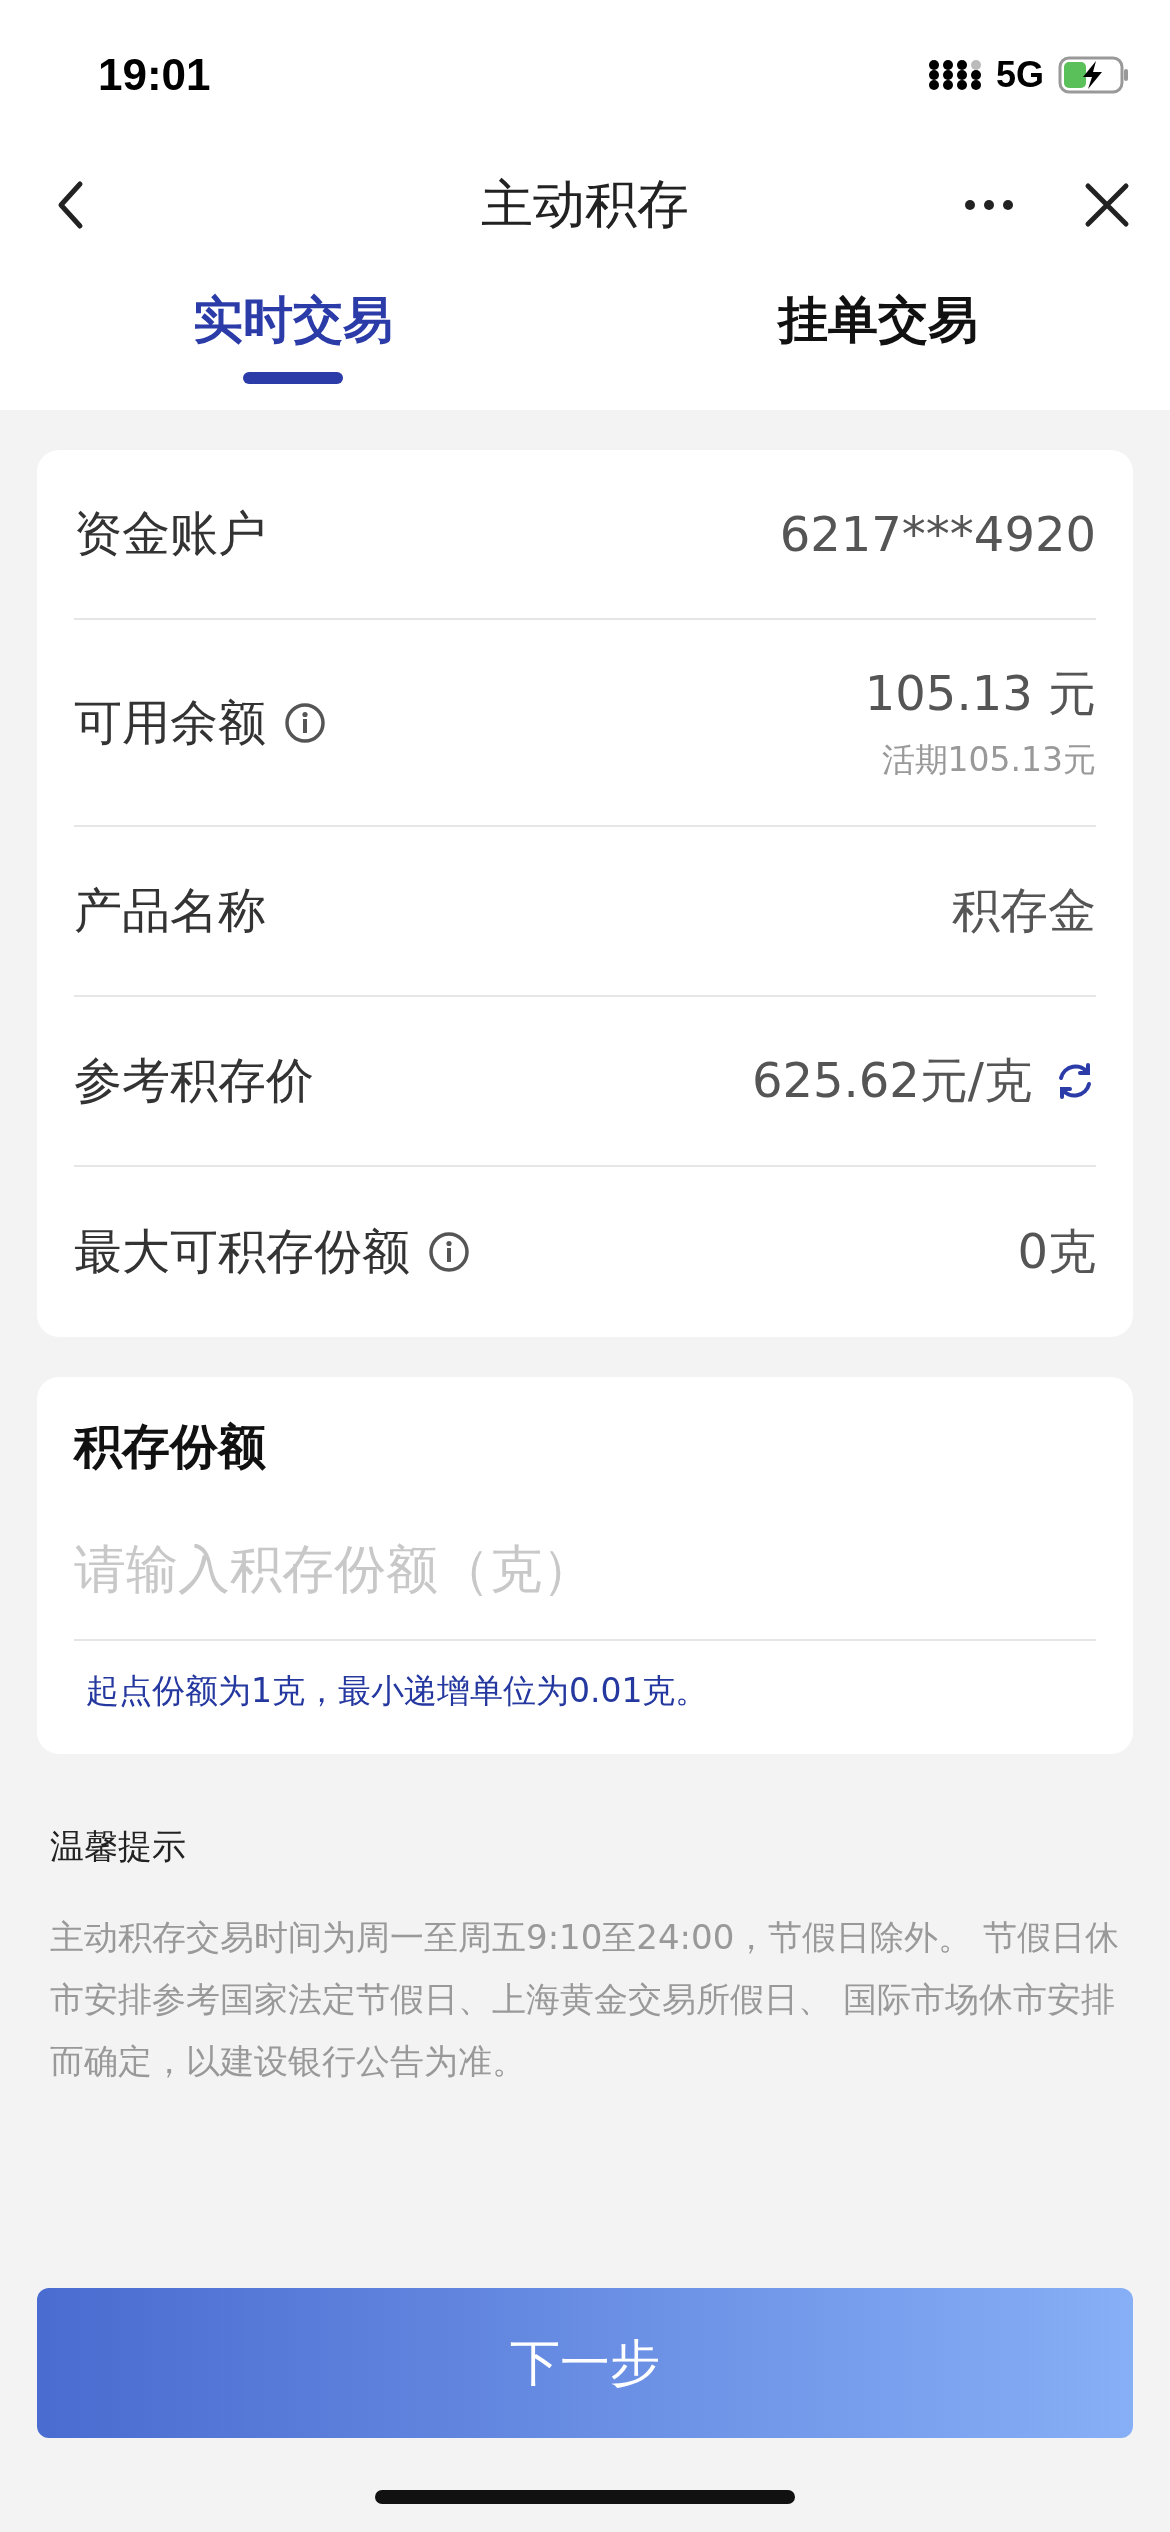 The height and width of the screenshot is (2532, 1170). Describe the element at coordinates (292, 335) in the screenshot. I see `tab: 实时交易` at that location.